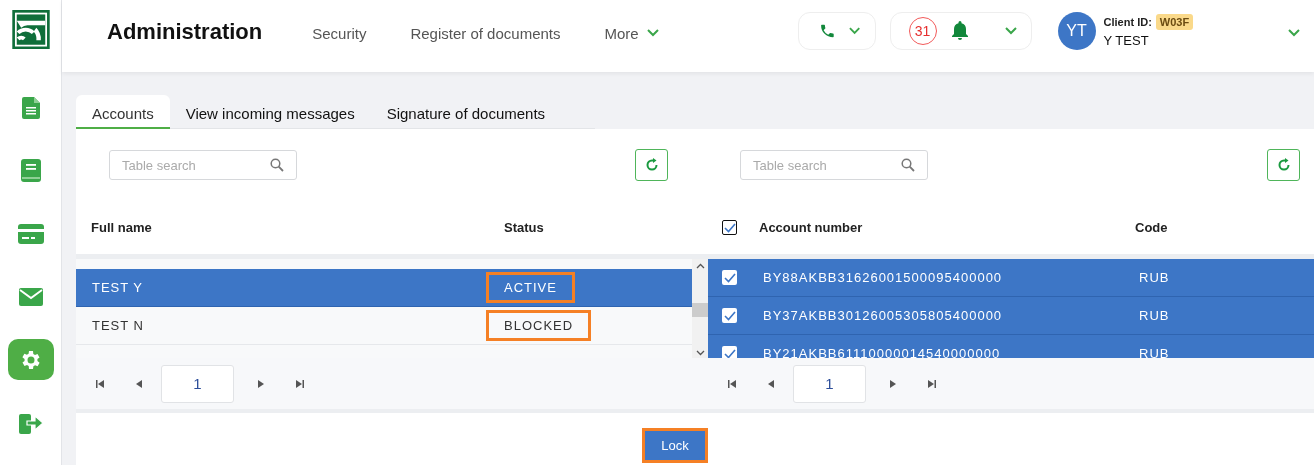 The image size is (1314, 465). Describe the element at coordinates (185, 32) in the screenshot. I see `page-title: Administration` at that location.